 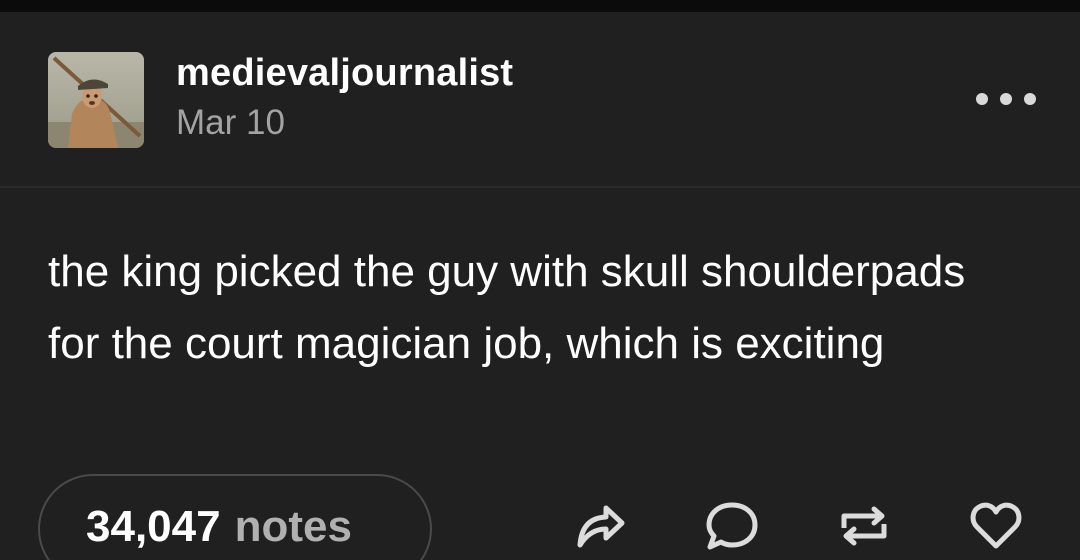 What do you see at coordinates (540, 6) in the screenshot?
I see `top-edge-bar` at bounding box center [540, 6].